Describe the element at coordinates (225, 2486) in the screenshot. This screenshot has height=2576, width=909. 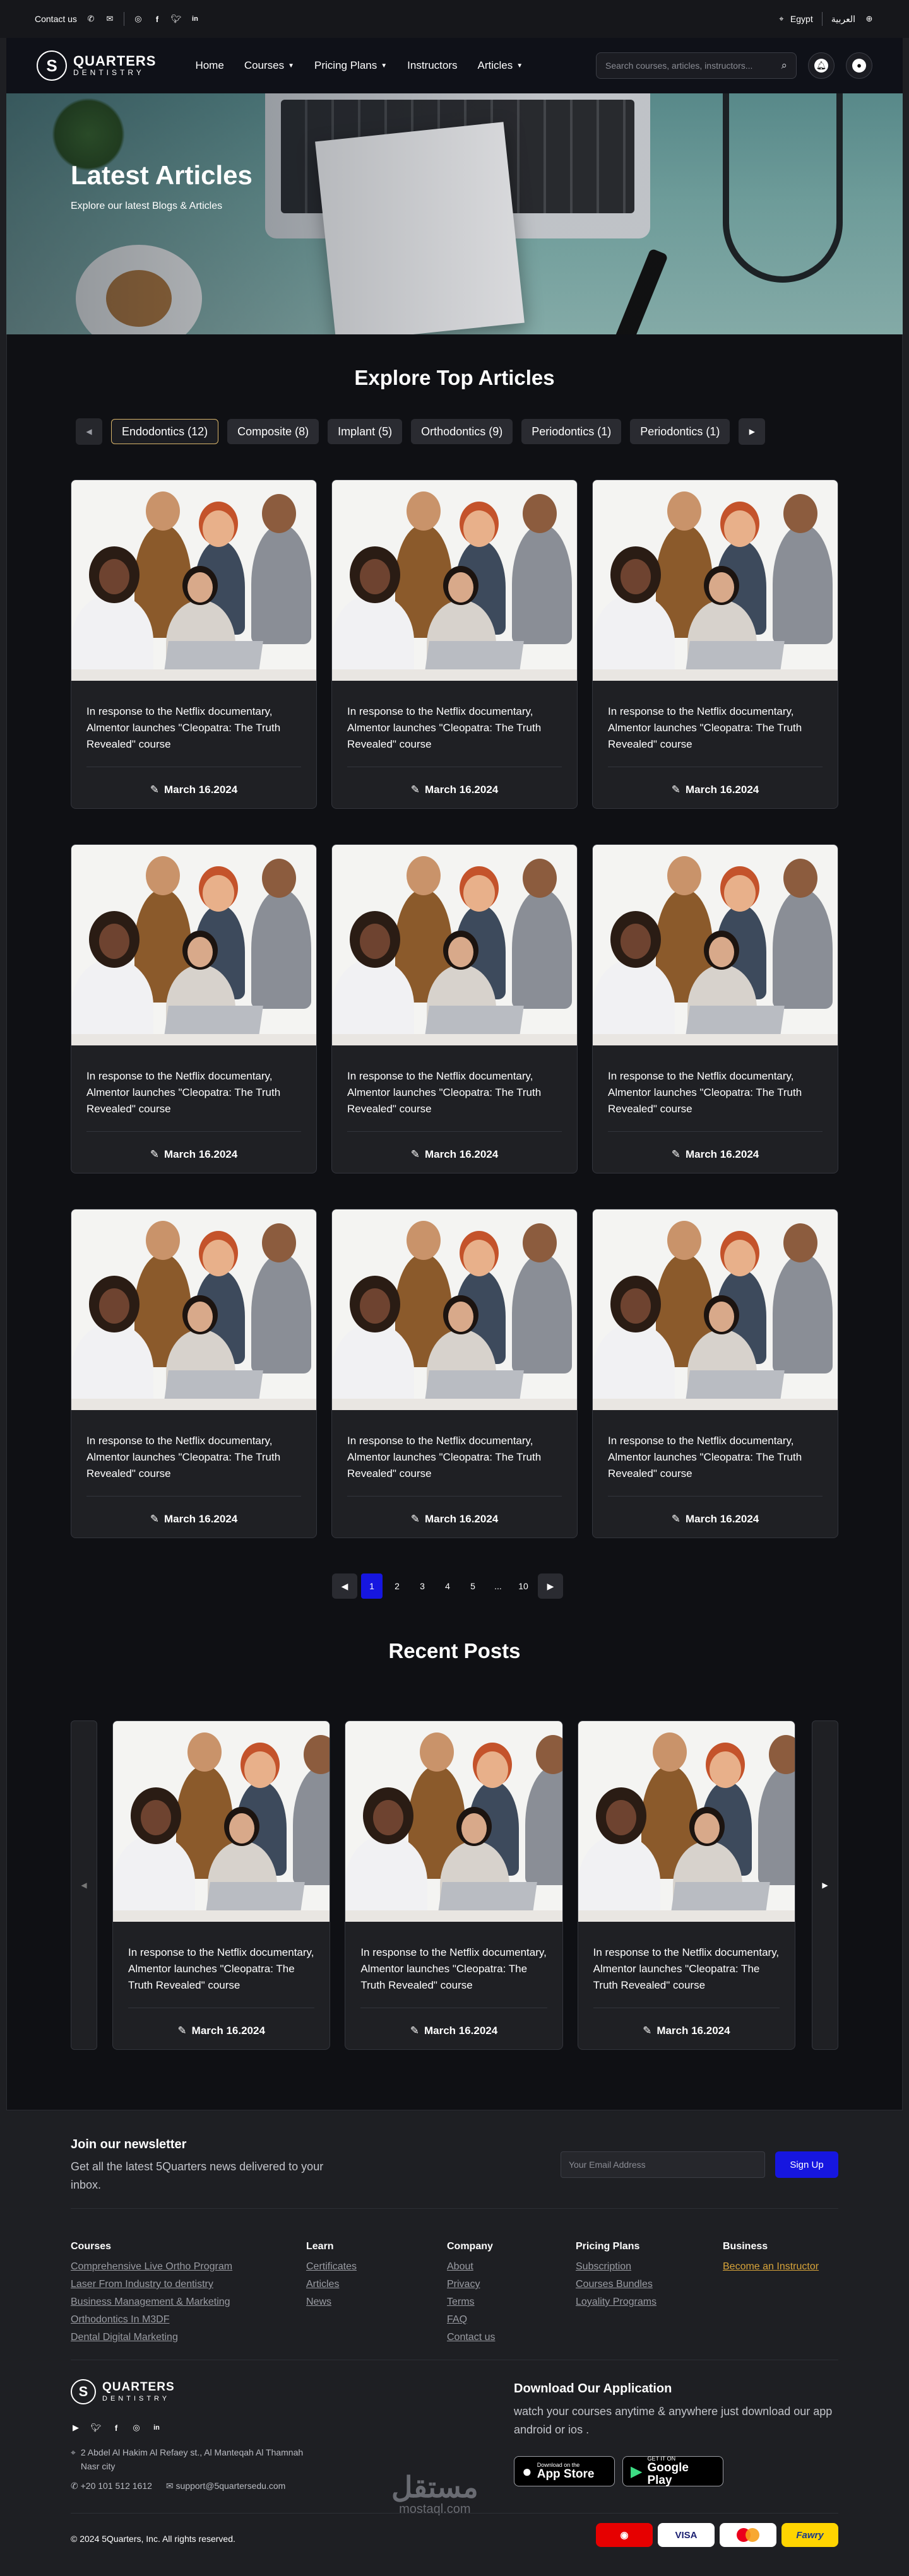
I see `email-item: ✉ support@5quartersedu.com` at that location.